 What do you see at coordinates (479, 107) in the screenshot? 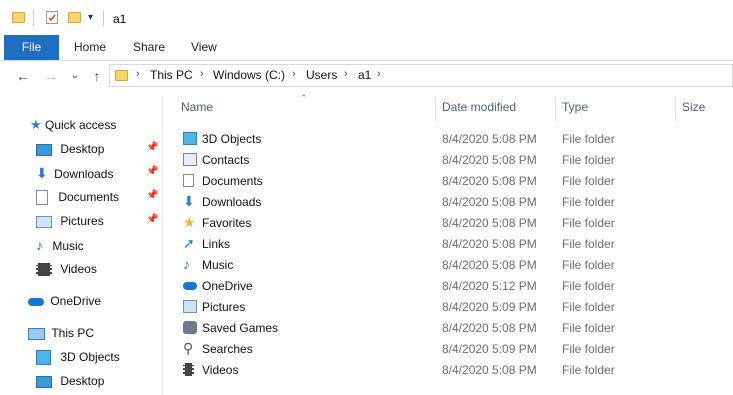
I see `column-header-date-modified: Date modified` at bounding box center [479, 107].